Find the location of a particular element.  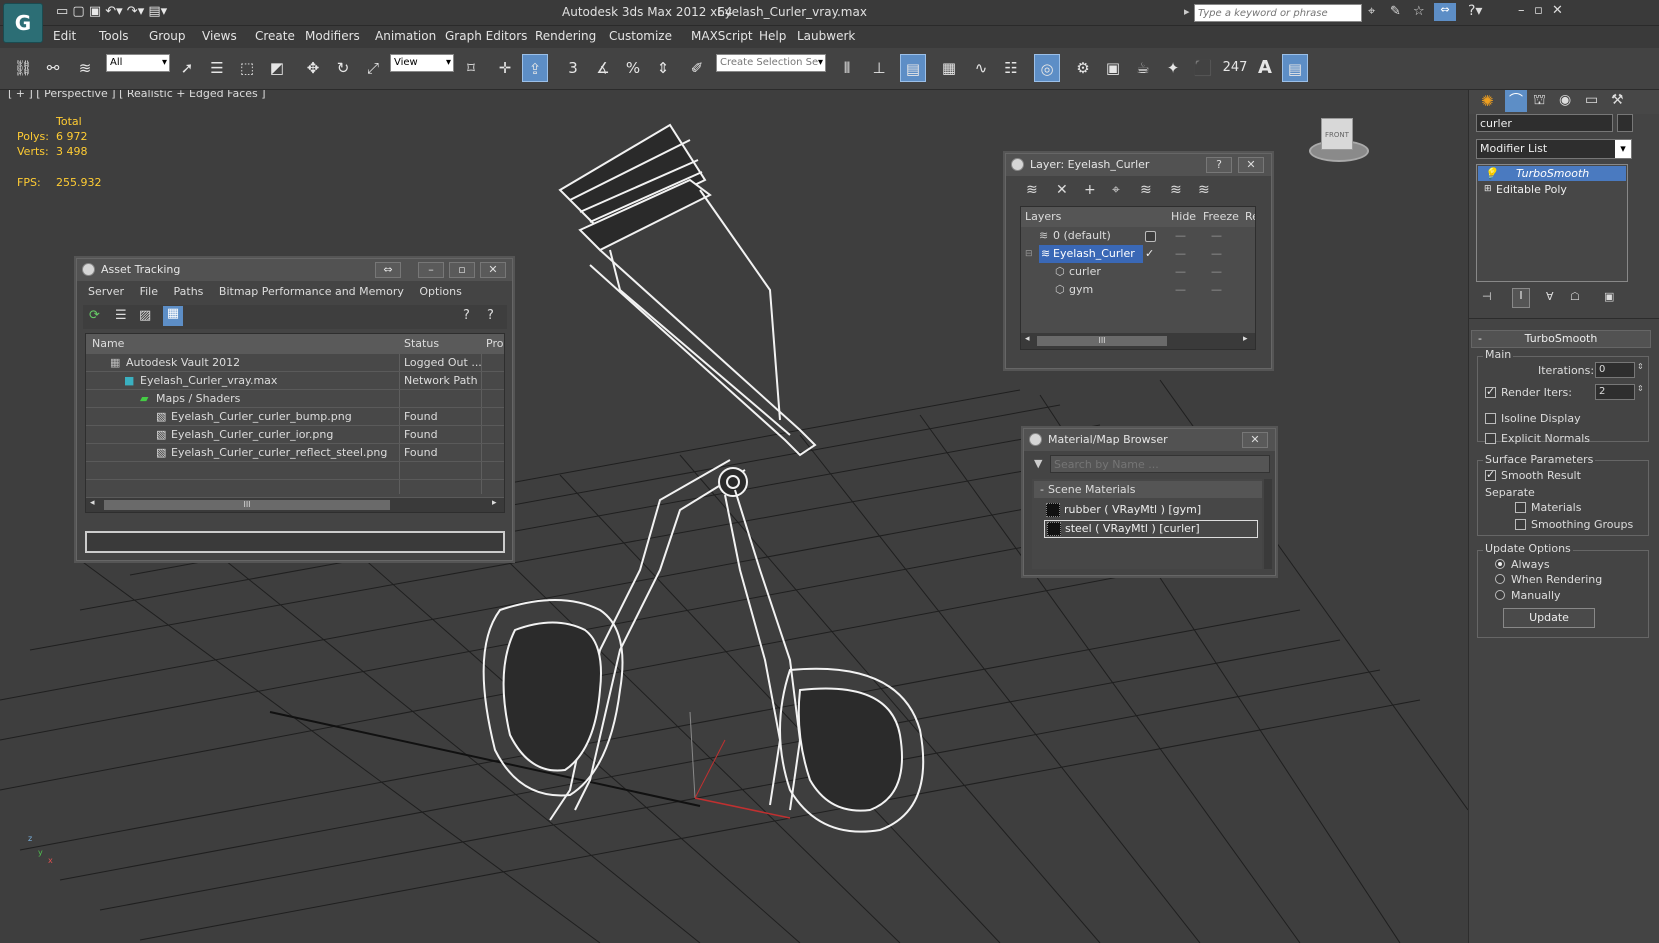

table-row: ■ Eyelash_Curler_vray.max Network Path is located at coordinates (295, 381).